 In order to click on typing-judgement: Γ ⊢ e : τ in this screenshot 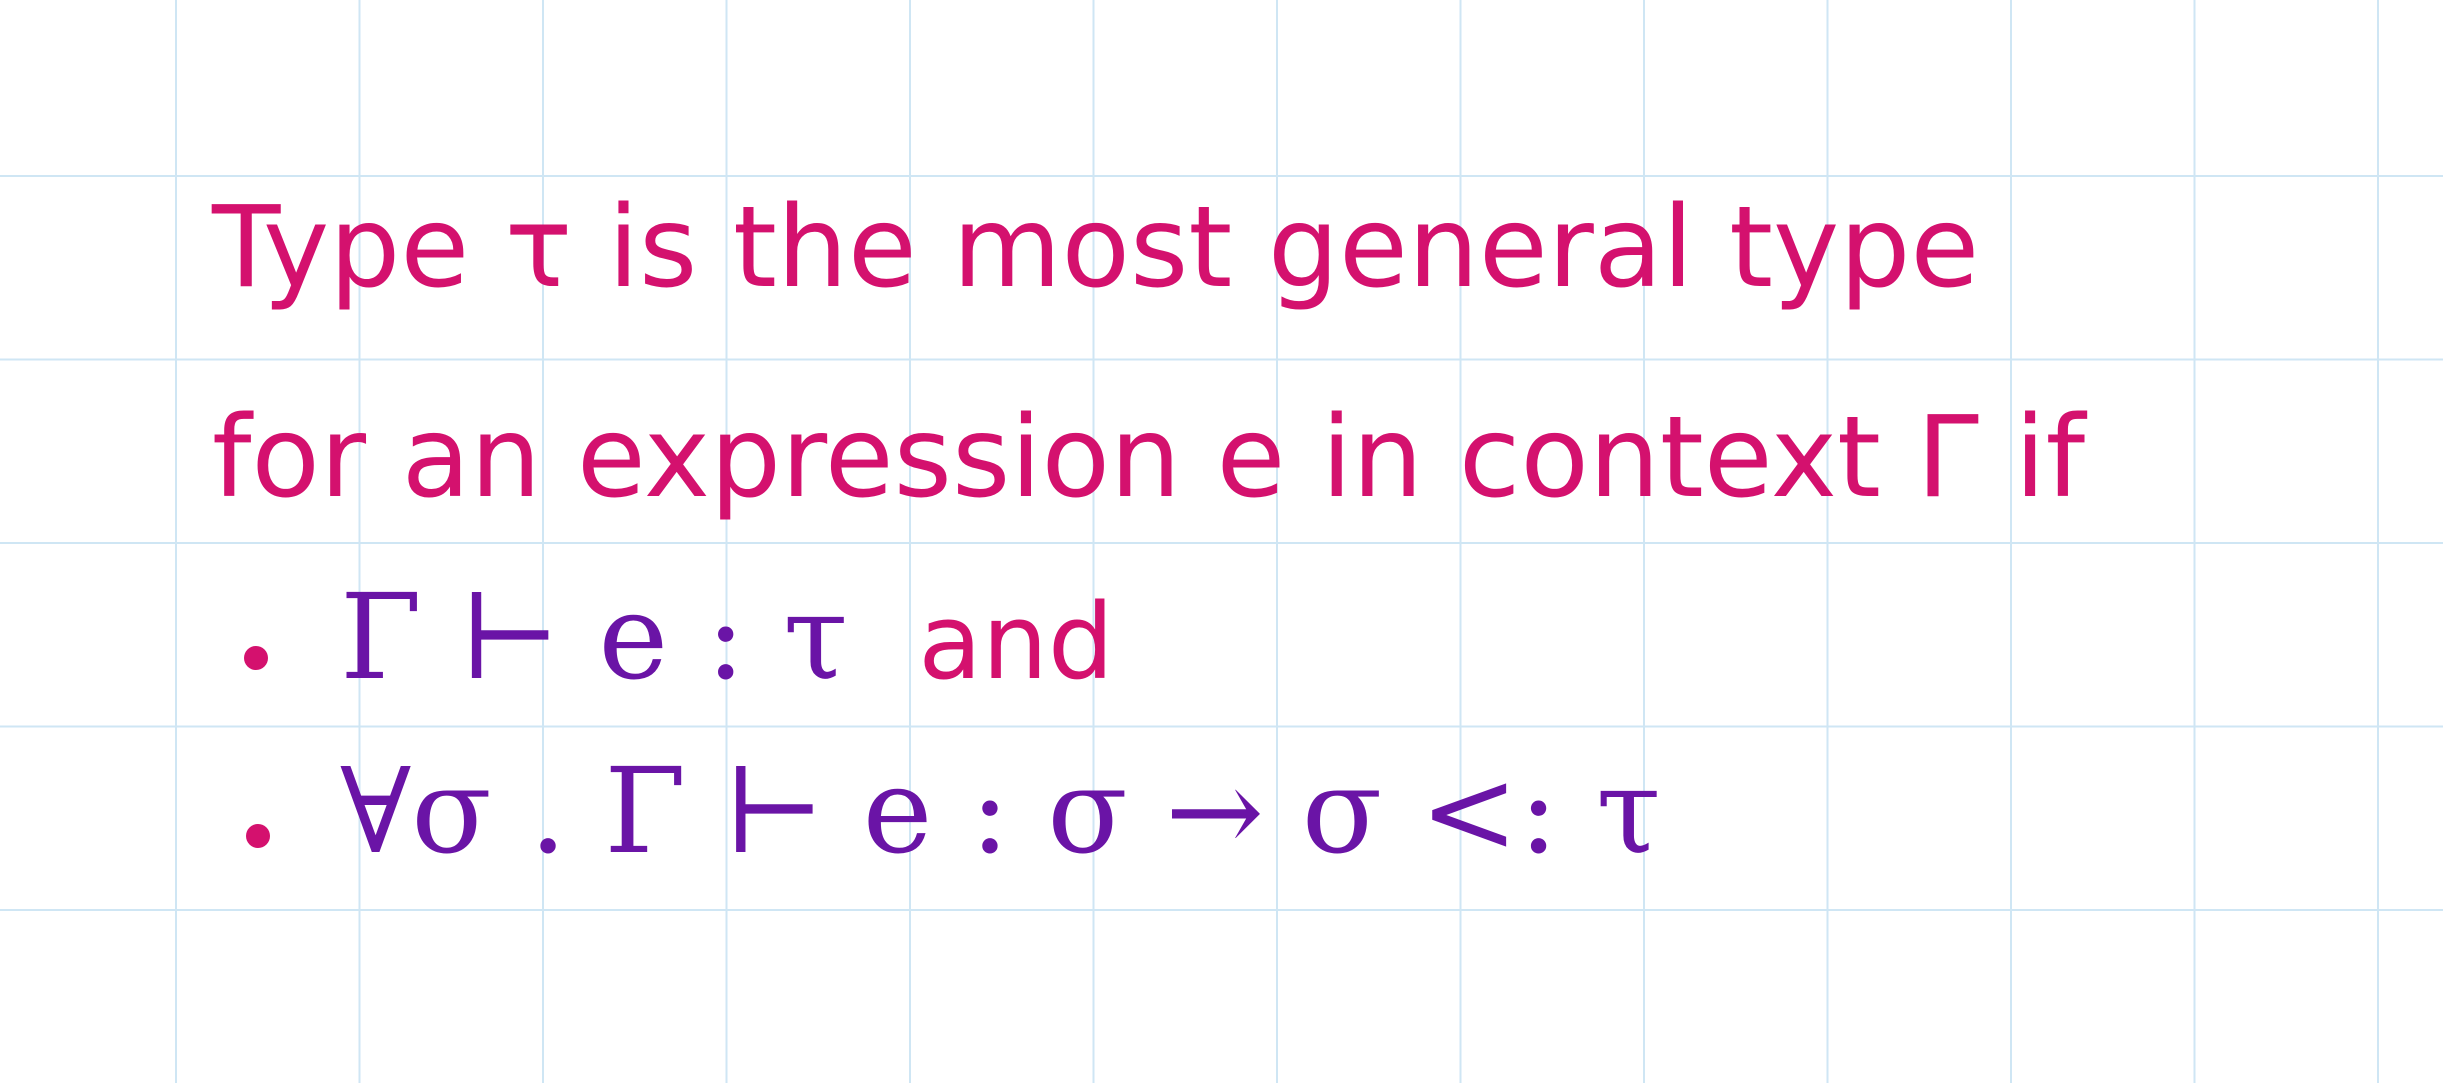, I will do `click(594, 637)`.